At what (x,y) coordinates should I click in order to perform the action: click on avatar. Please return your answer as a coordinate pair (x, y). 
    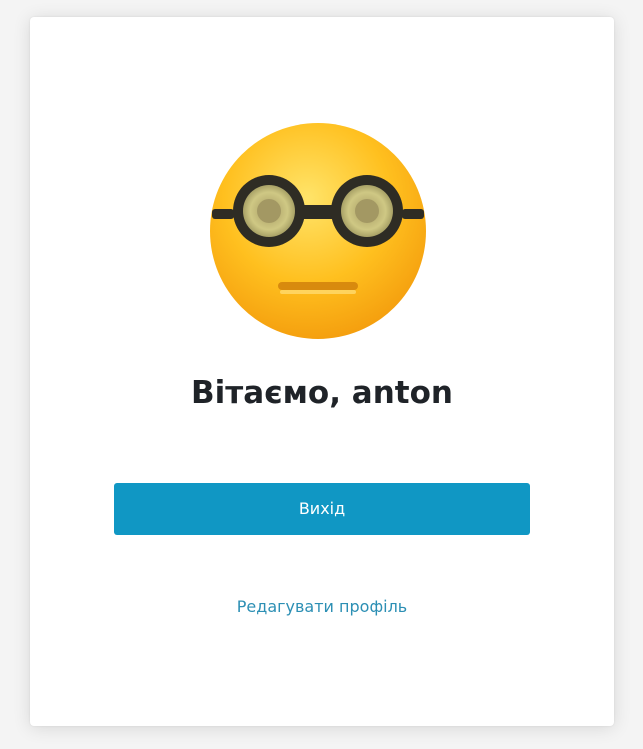
    Looking at the image, I should click on (318, 231).